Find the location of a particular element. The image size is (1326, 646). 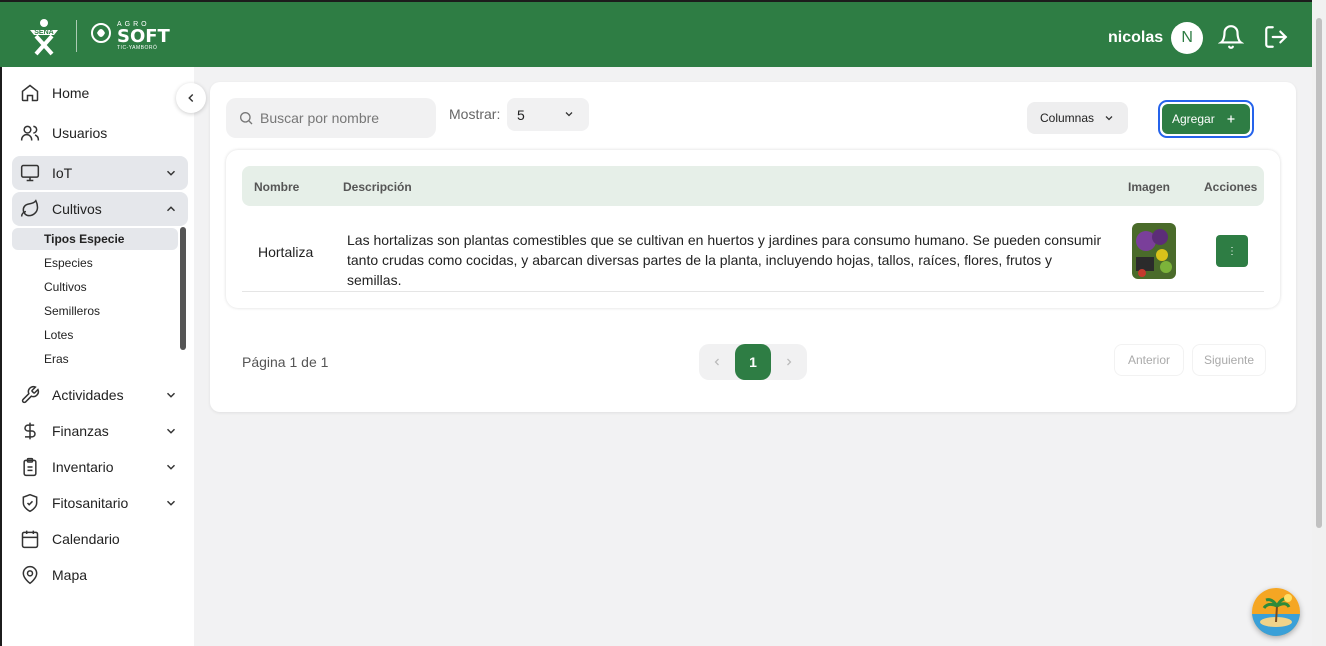

sidebar-item-home: Home is located at coordinates (100, 93).